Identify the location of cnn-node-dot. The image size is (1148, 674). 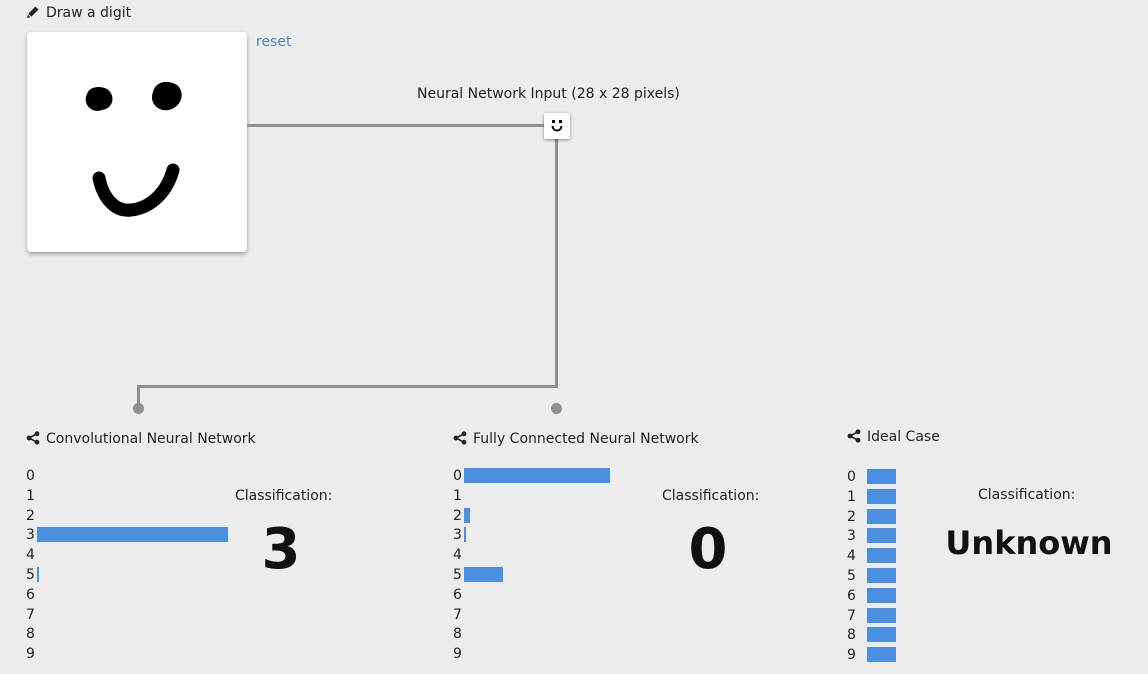
(138, 408).